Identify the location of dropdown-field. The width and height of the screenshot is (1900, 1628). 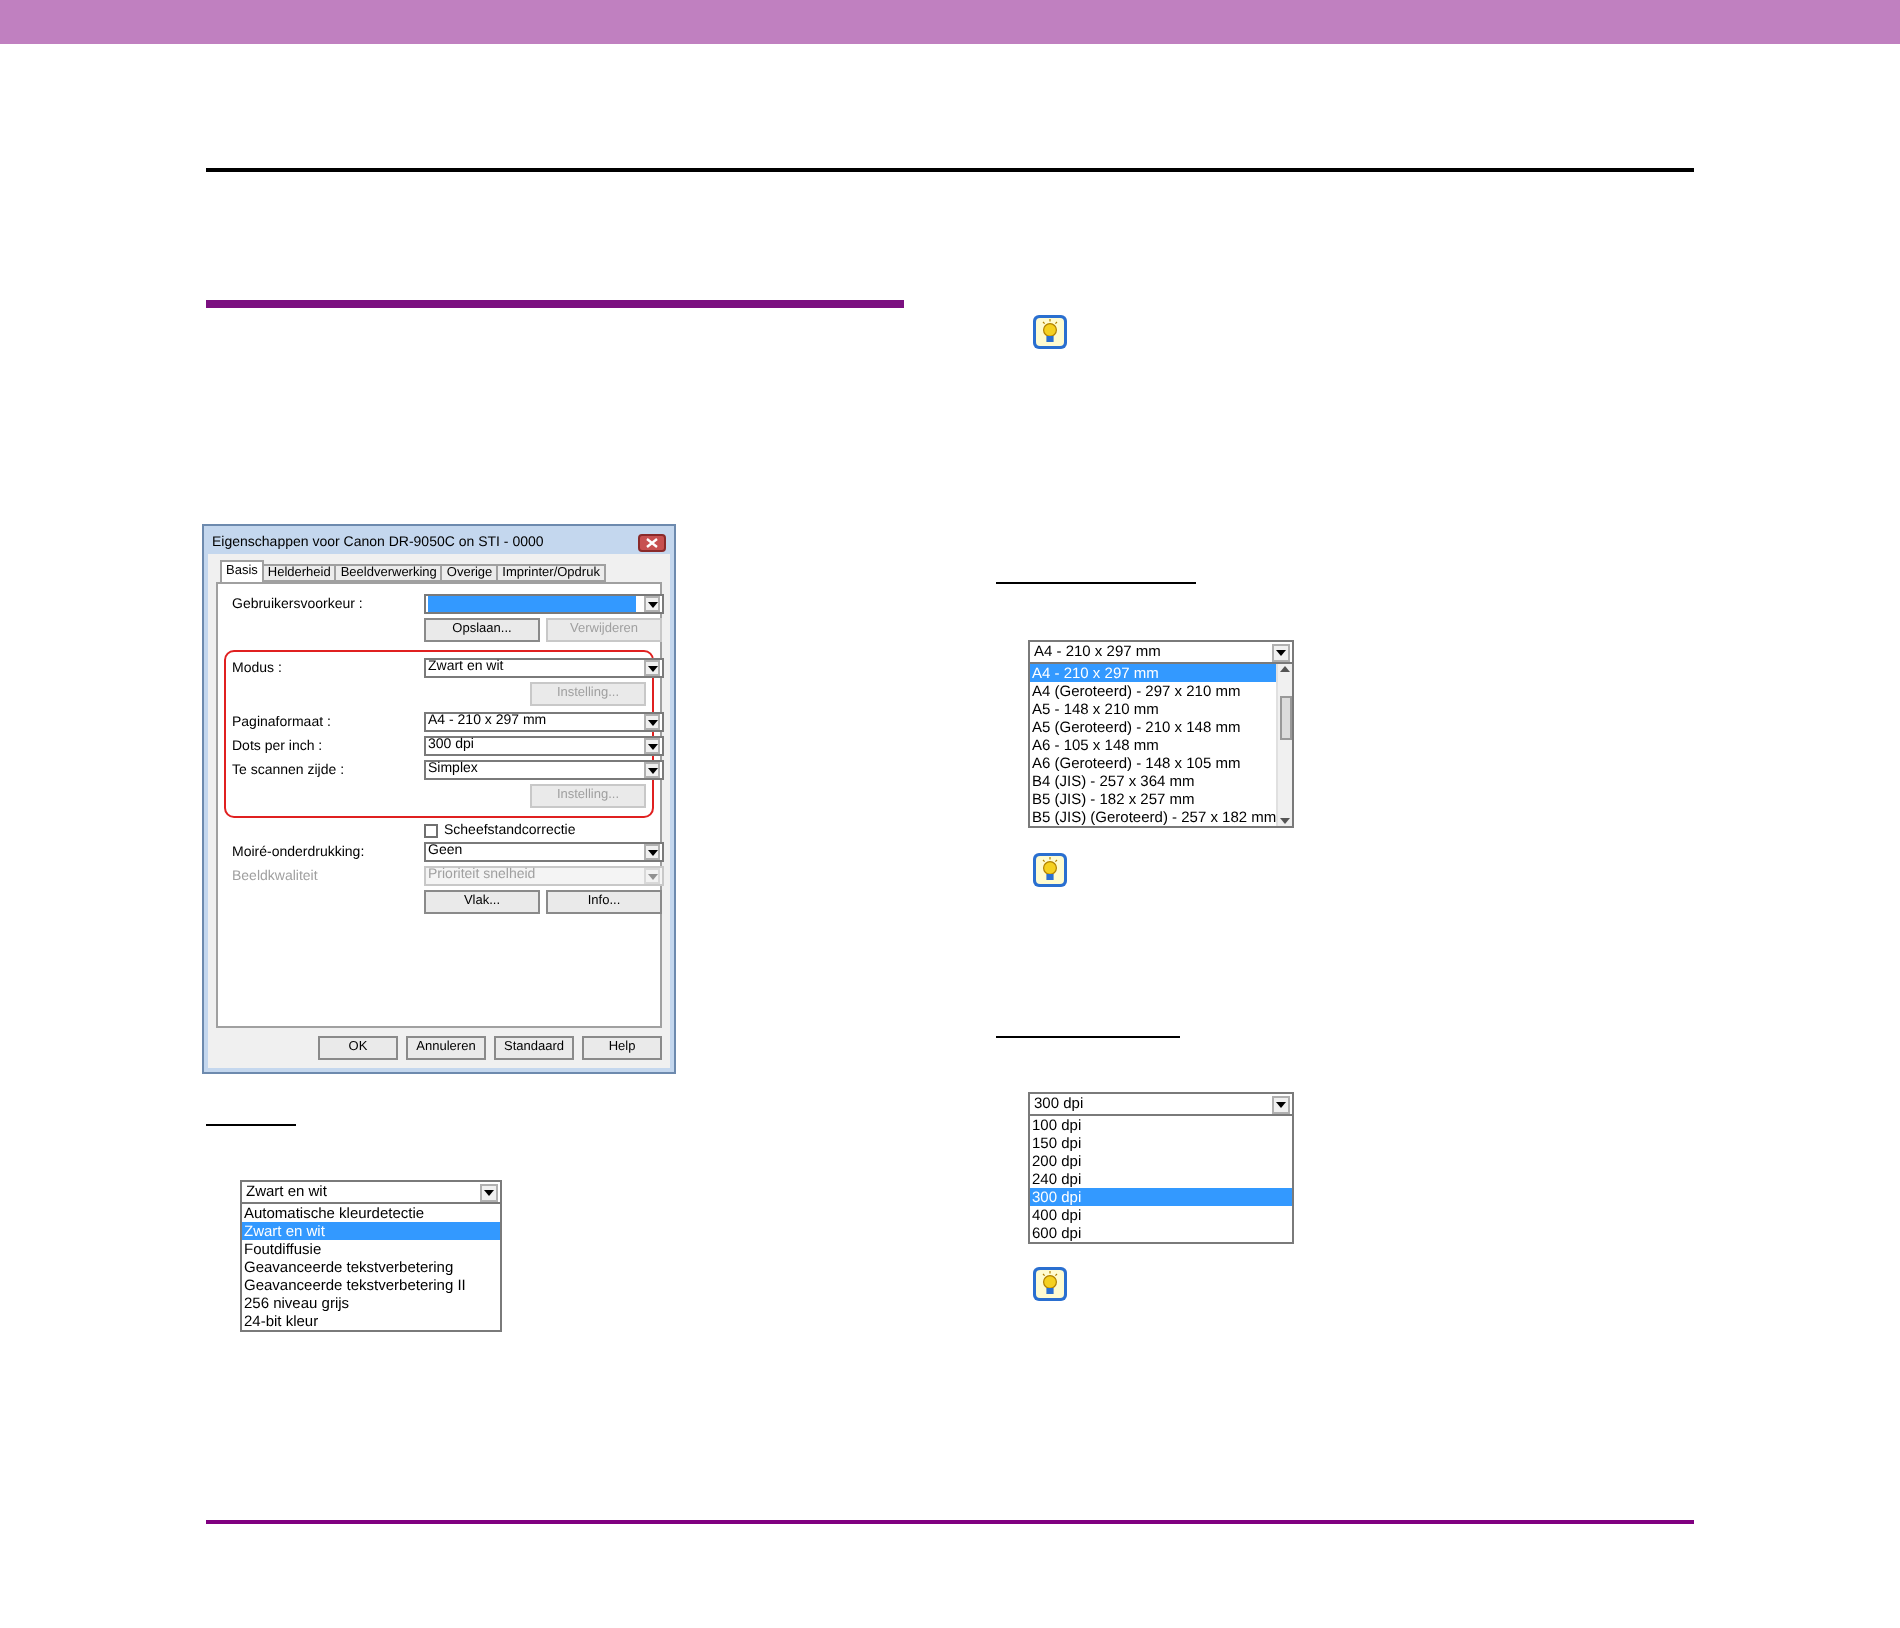
(544, 604).